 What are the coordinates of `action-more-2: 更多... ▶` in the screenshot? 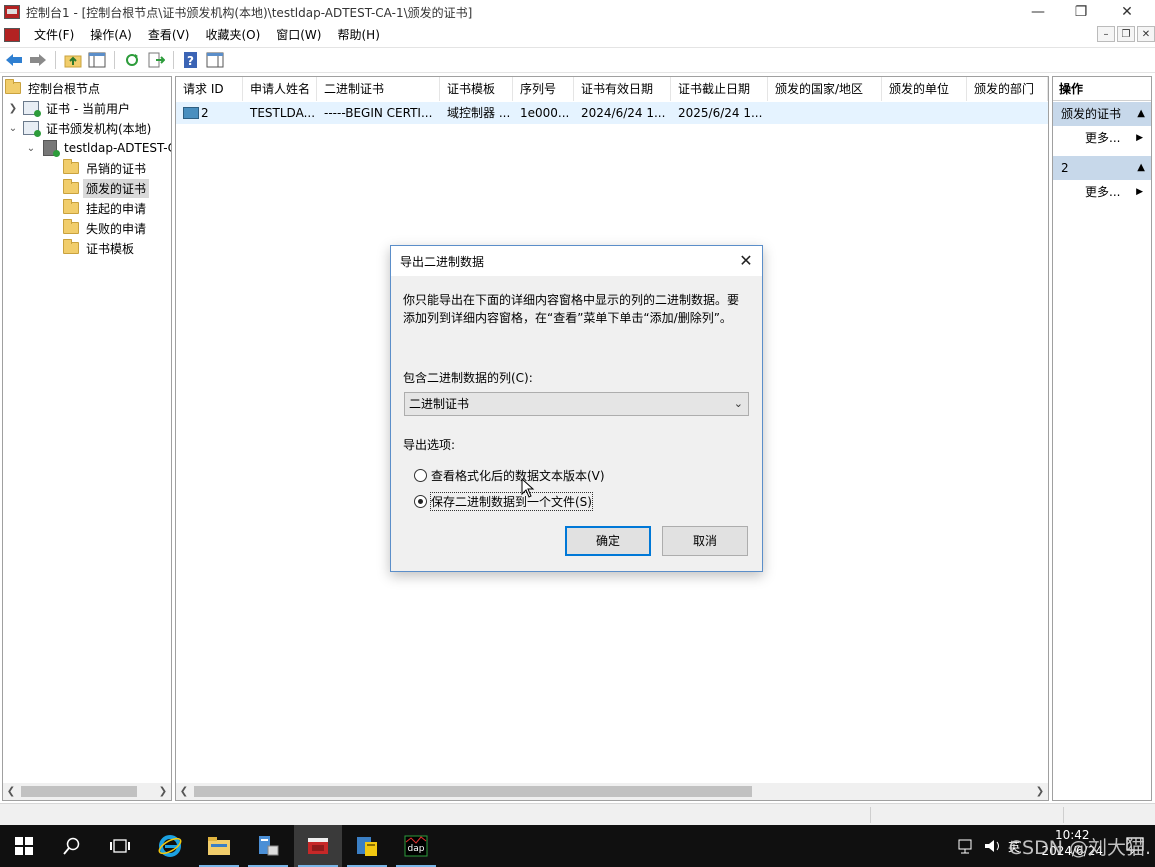 It's located at (1102, 192).